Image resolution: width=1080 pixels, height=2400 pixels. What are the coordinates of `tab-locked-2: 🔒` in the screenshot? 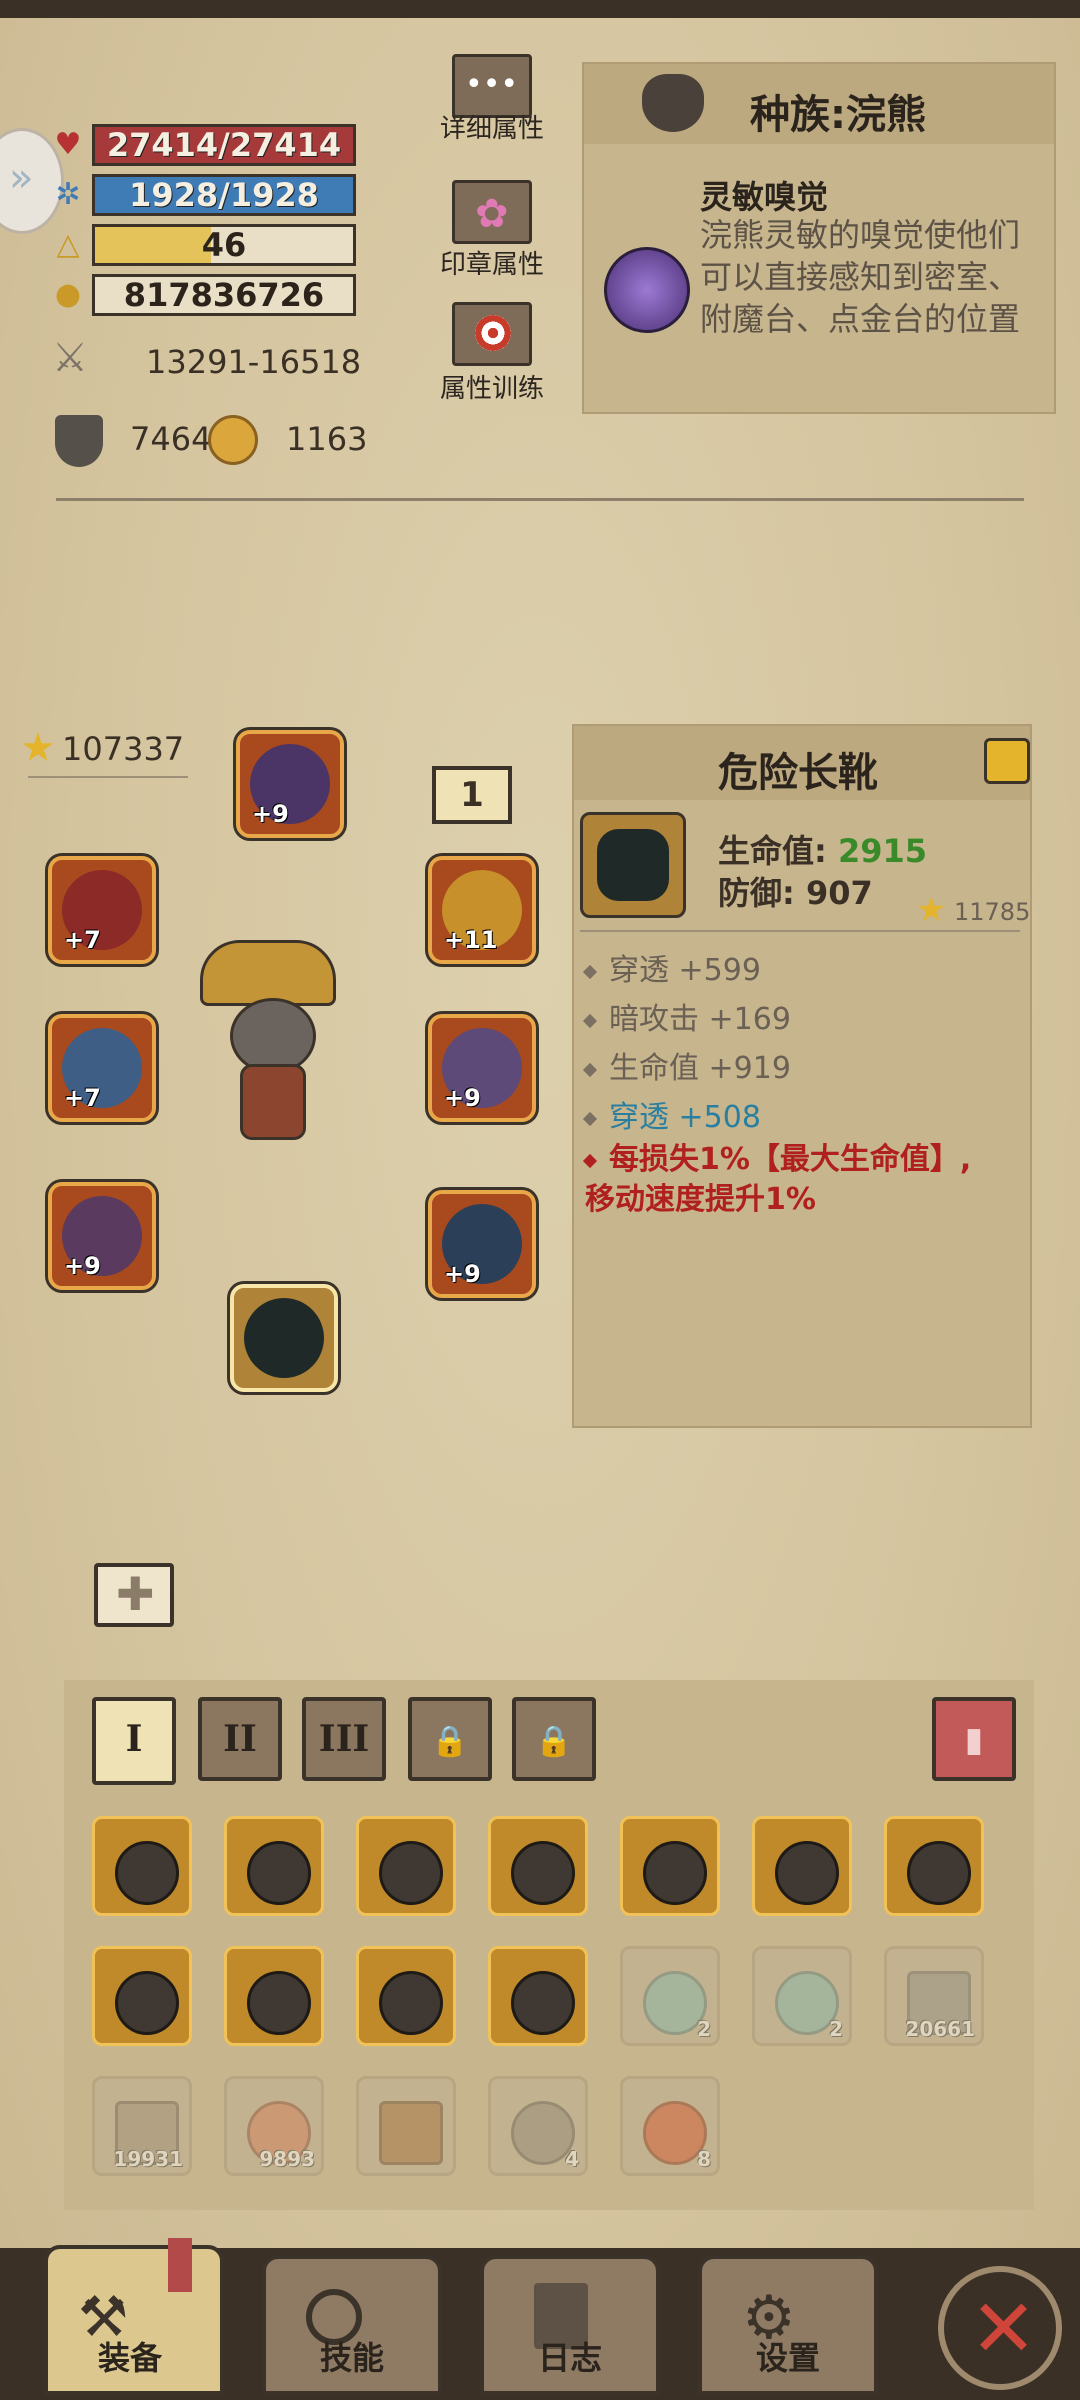 It's located at (554, 1739).